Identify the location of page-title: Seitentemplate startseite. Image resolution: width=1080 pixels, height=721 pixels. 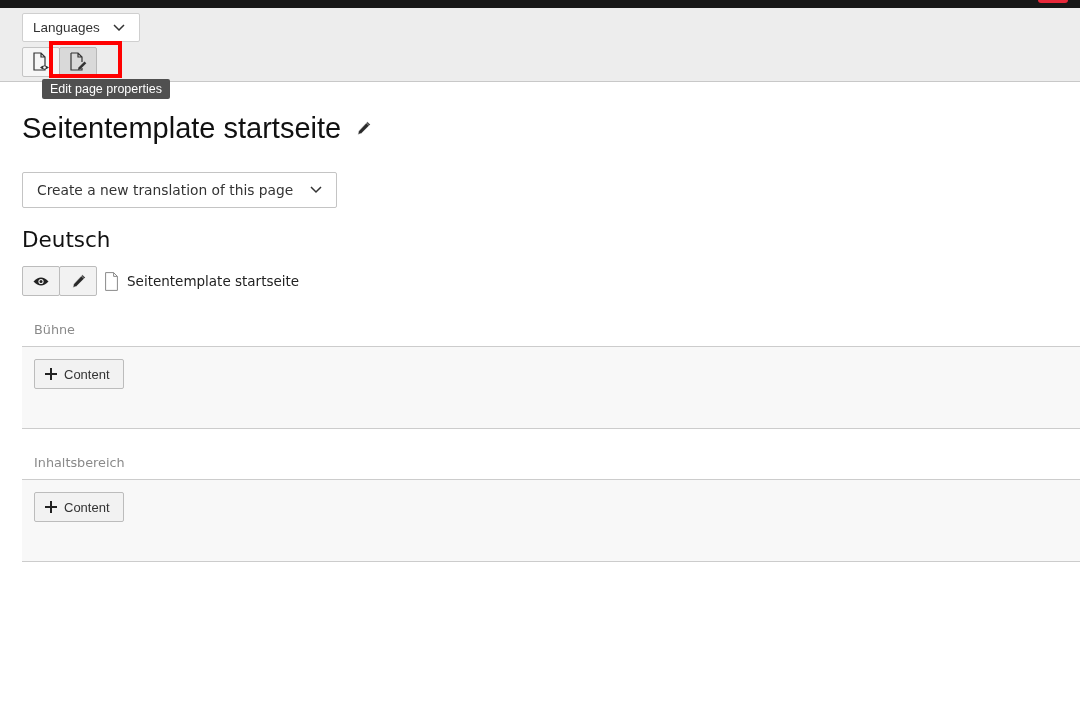
(182, 128).